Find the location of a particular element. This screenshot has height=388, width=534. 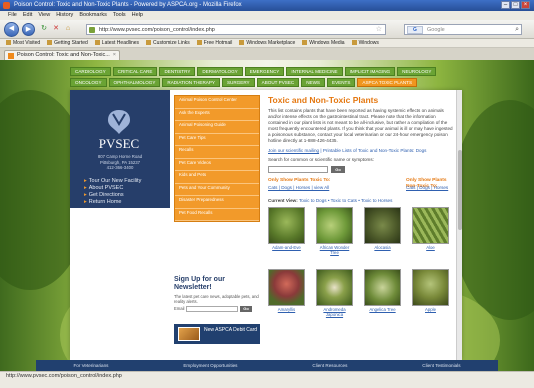

content-scrollbar is located at coordinates (459, 225).